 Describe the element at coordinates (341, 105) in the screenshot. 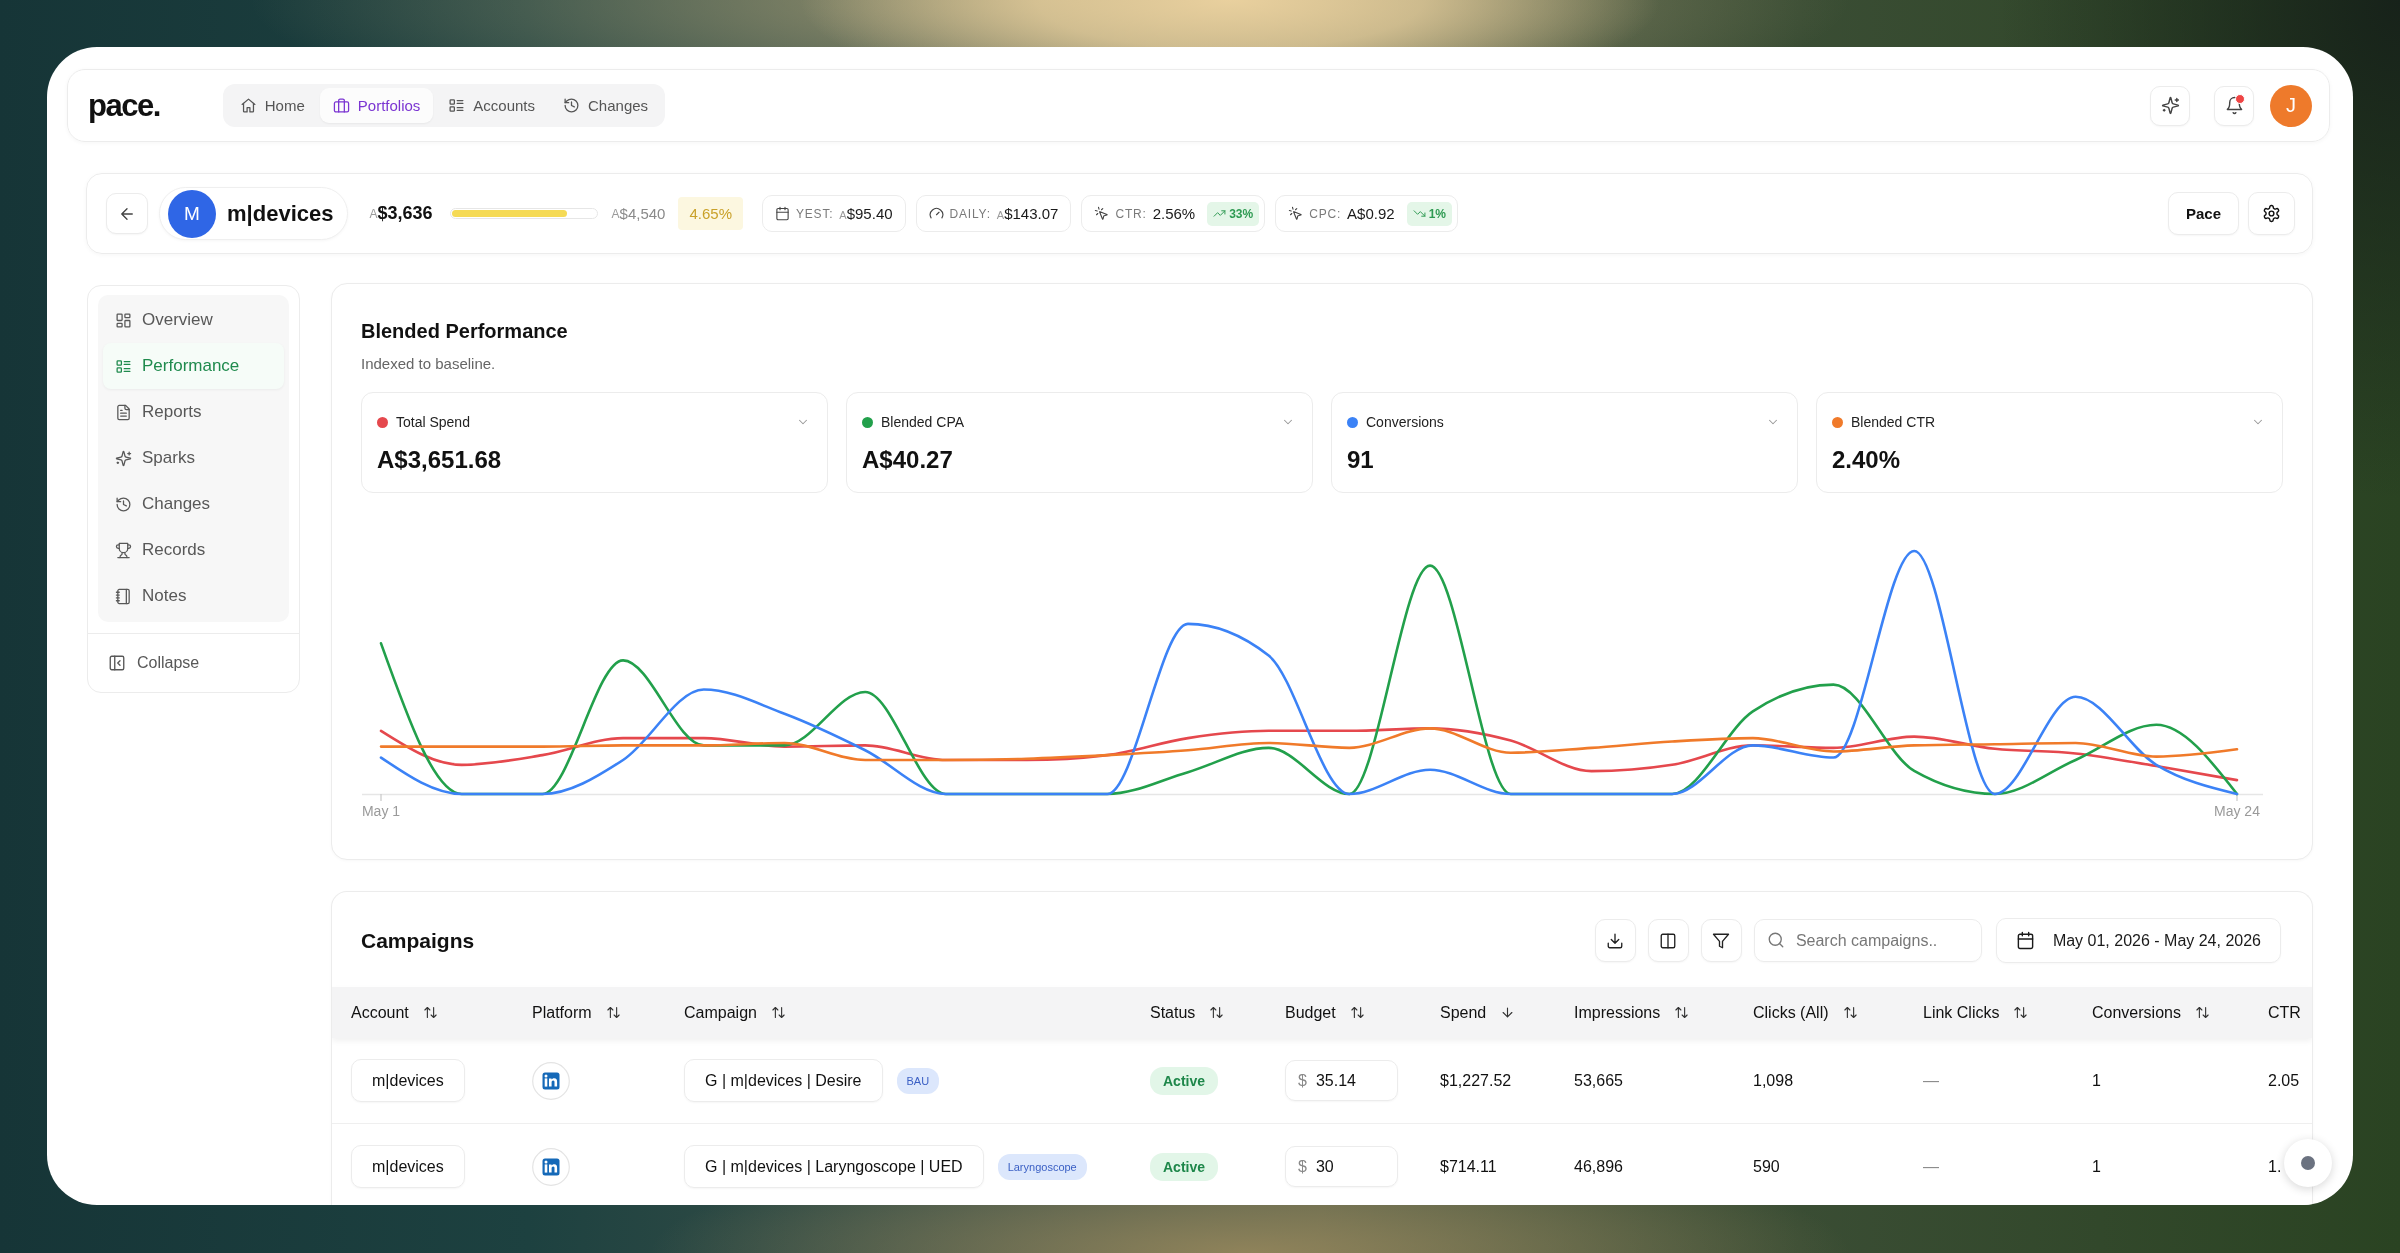

I see `briefcase-icon` at that location.